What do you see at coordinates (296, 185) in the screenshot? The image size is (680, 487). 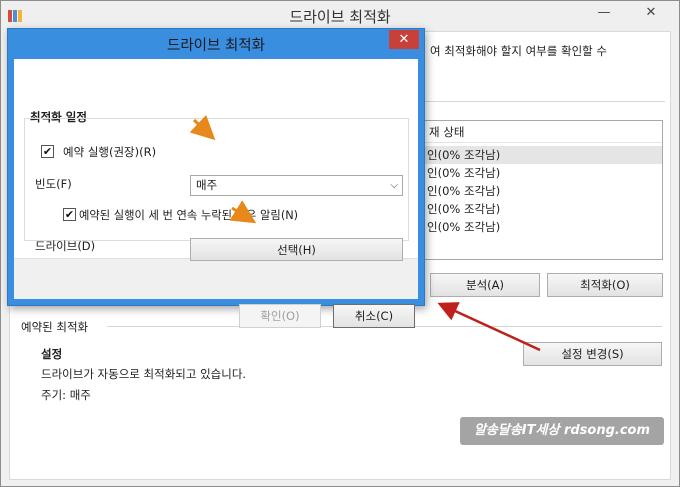 I see `frequency-select: 매주 ⌵` at bounding box center [296, 185].